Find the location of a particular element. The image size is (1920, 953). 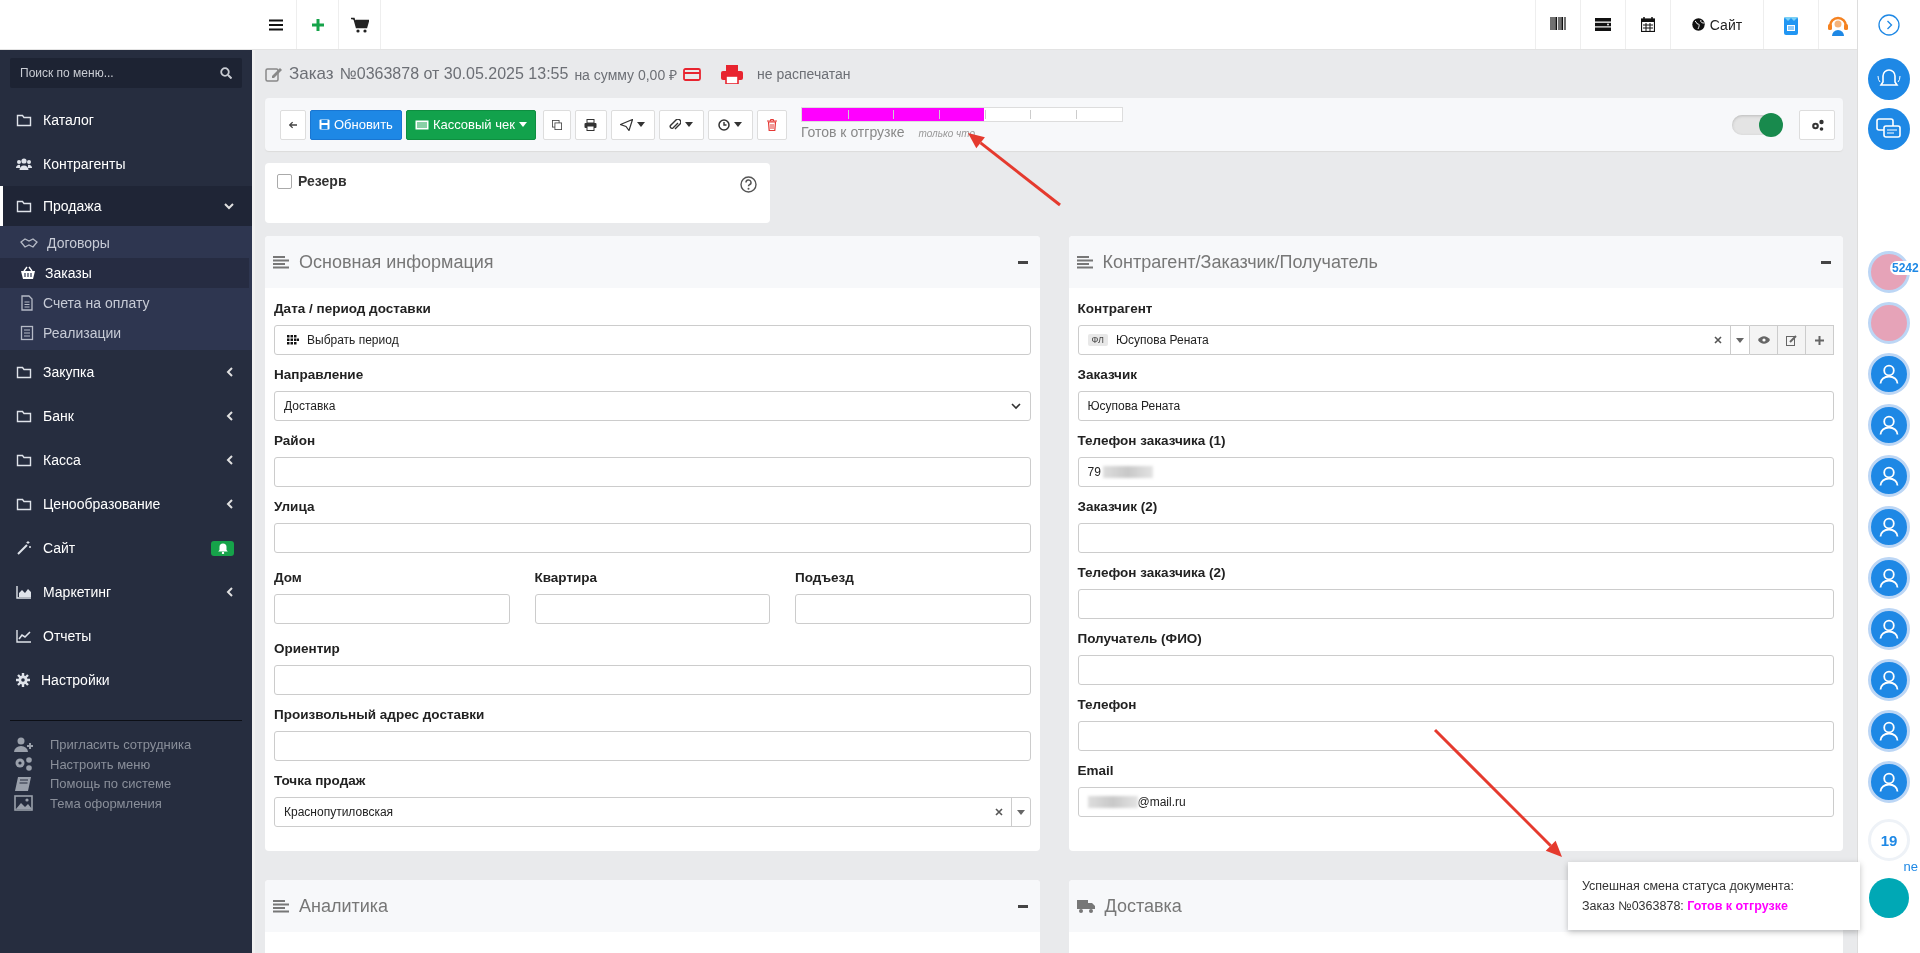

sidebar-item: Банк is located at coordinates (126, 416).